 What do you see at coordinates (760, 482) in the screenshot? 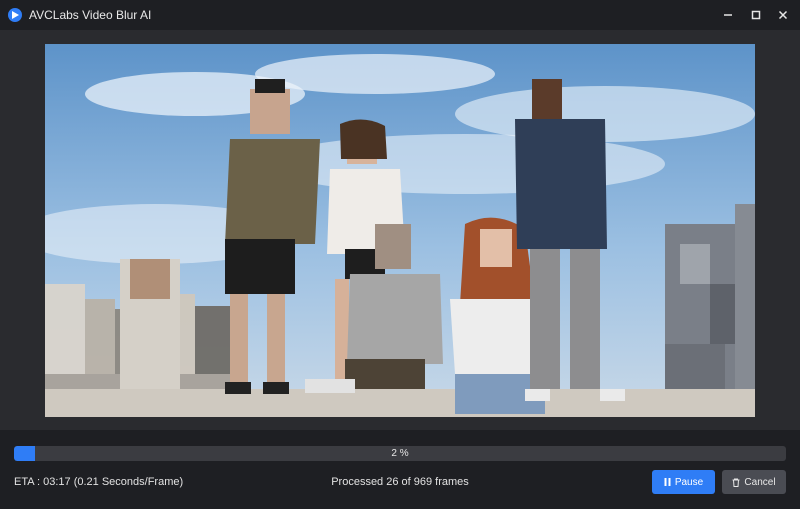
I see `cancel-button-label: Cancel` at bounding box center [760, 482].